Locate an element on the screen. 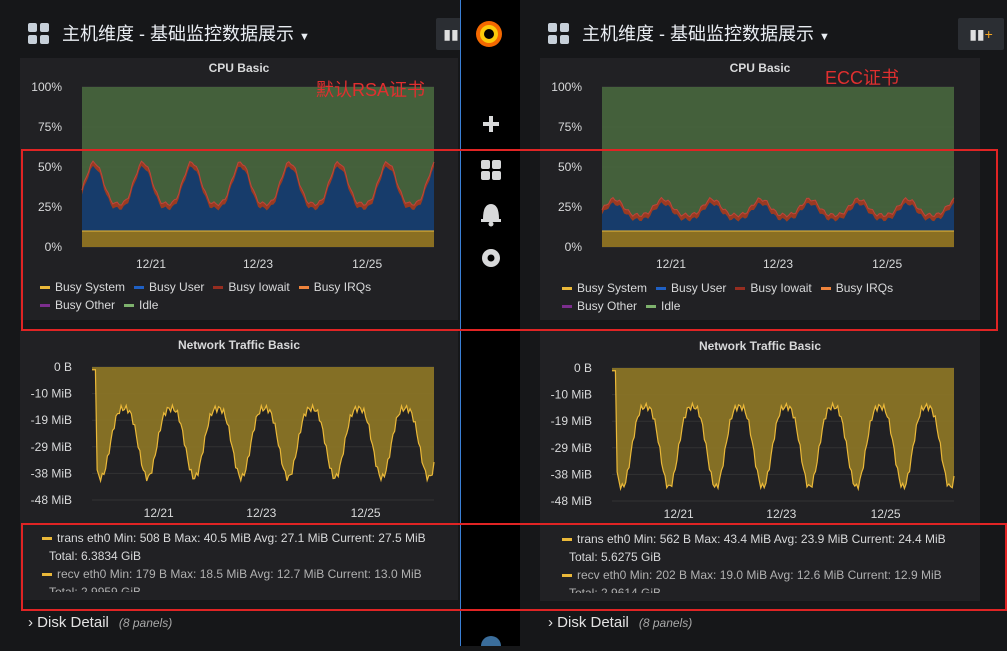 This screenshot has width=1007, height=651. dashboard-header: 主机维度 - 基础监控数据展示 ▼ ▮▮+ is located at coordinates (773, 31).